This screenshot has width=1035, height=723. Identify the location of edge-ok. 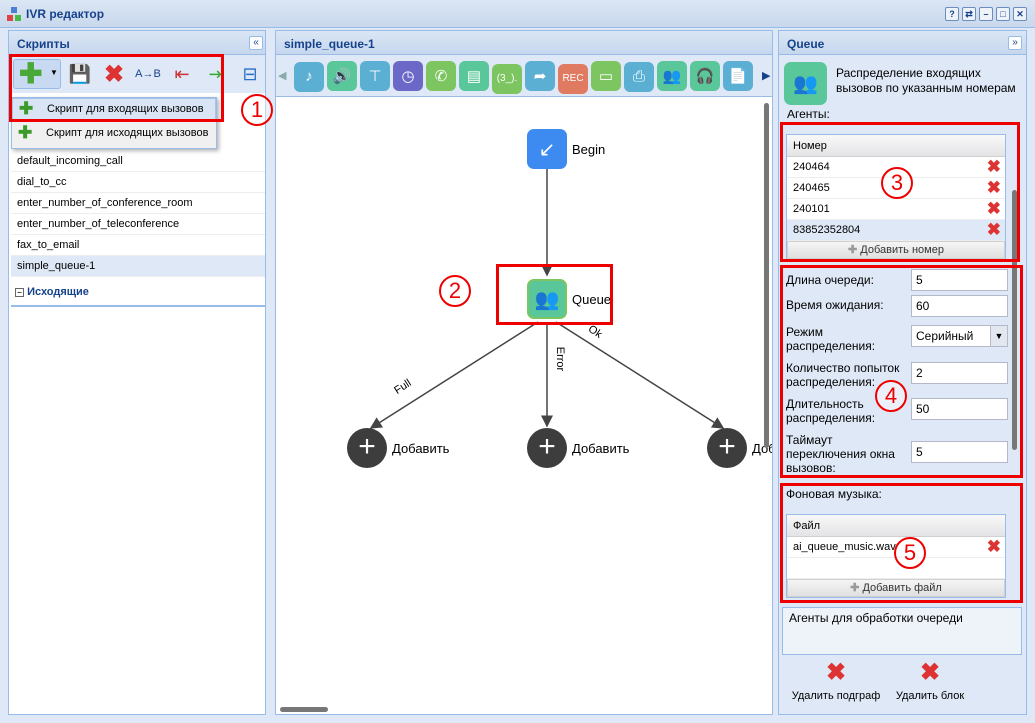
(640, 375).